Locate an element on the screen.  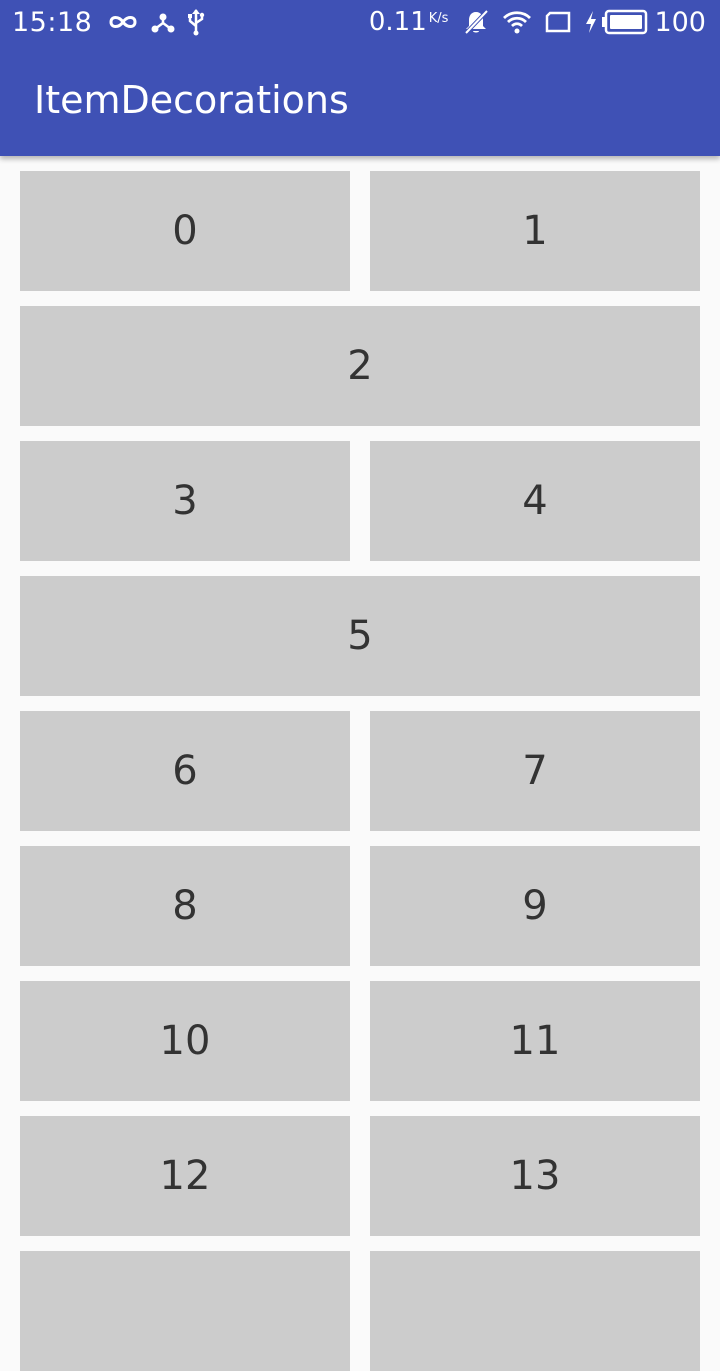
sim-icon is located at coordinates (558, 22).